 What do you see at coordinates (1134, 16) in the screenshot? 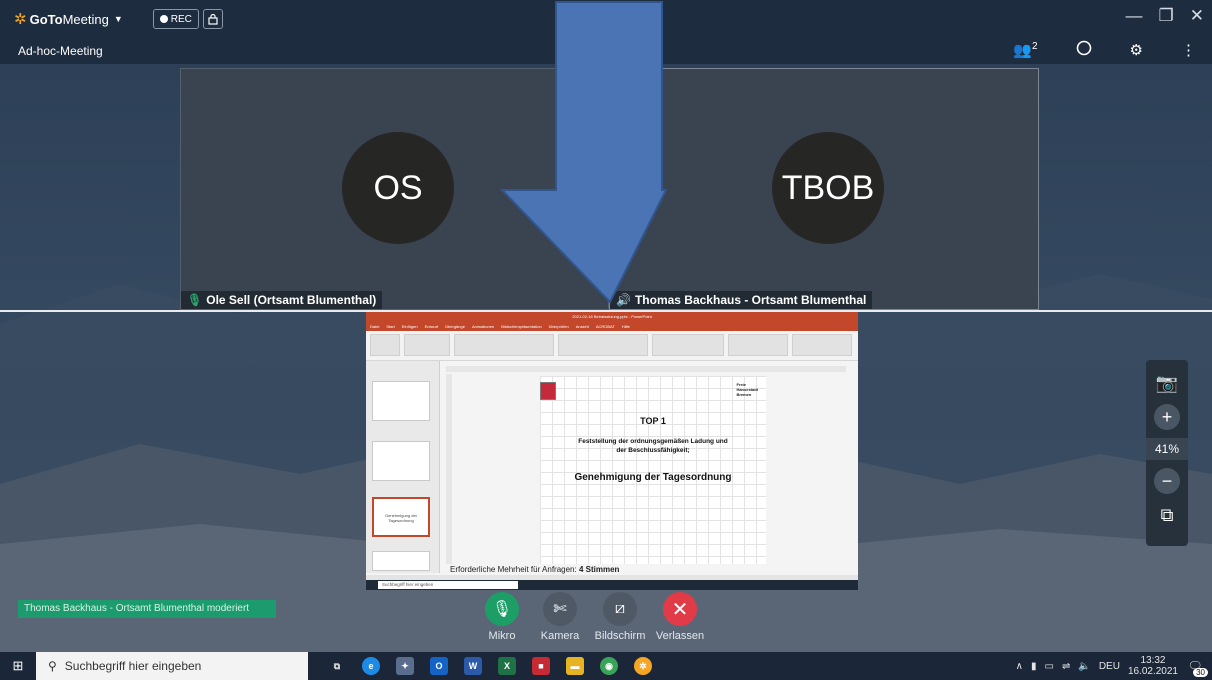
I see `minimize-icon: —` at bounding box center [1134, 16].